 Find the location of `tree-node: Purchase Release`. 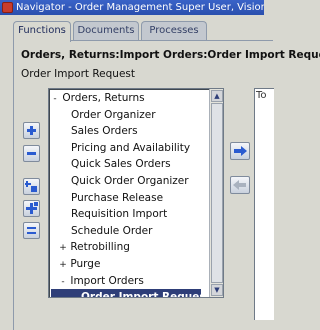

tree-node: Purchase Release is located at coordinates (129, 198).